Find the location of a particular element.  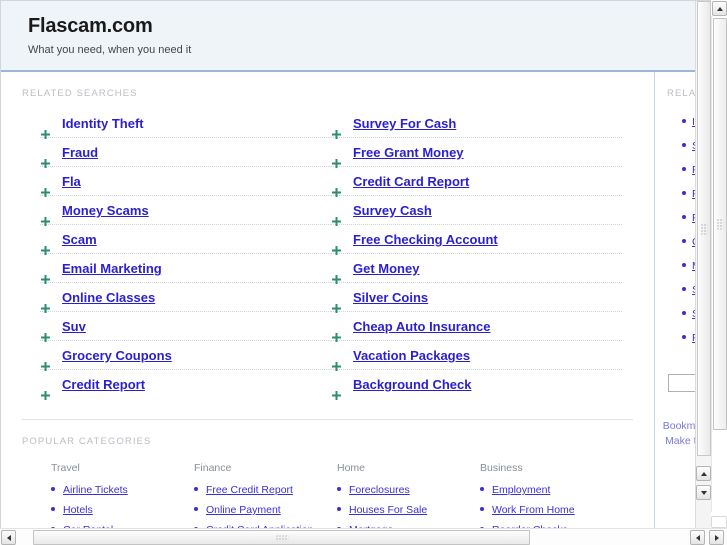

browser-horizontal-scrollbar is located at coordinates (363, 536).